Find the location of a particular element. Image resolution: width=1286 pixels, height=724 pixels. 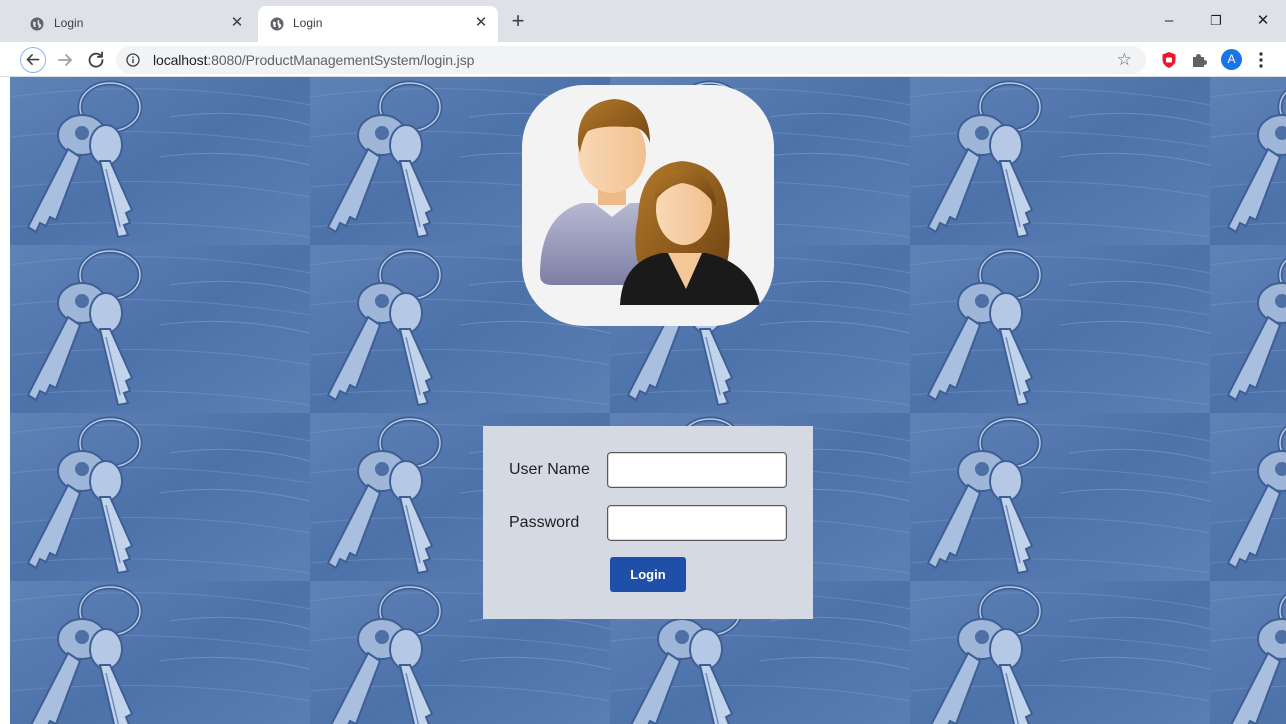

puzzle-extensions-icon is located at coordinates (1199, 60).